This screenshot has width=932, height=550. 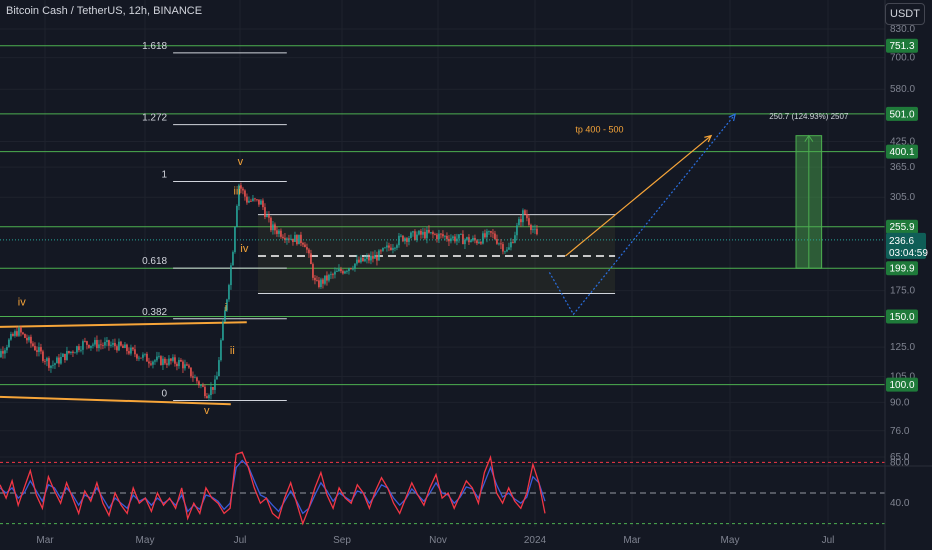 I want to click on time-axis-tick: Sep, so click(x=342, y=540).